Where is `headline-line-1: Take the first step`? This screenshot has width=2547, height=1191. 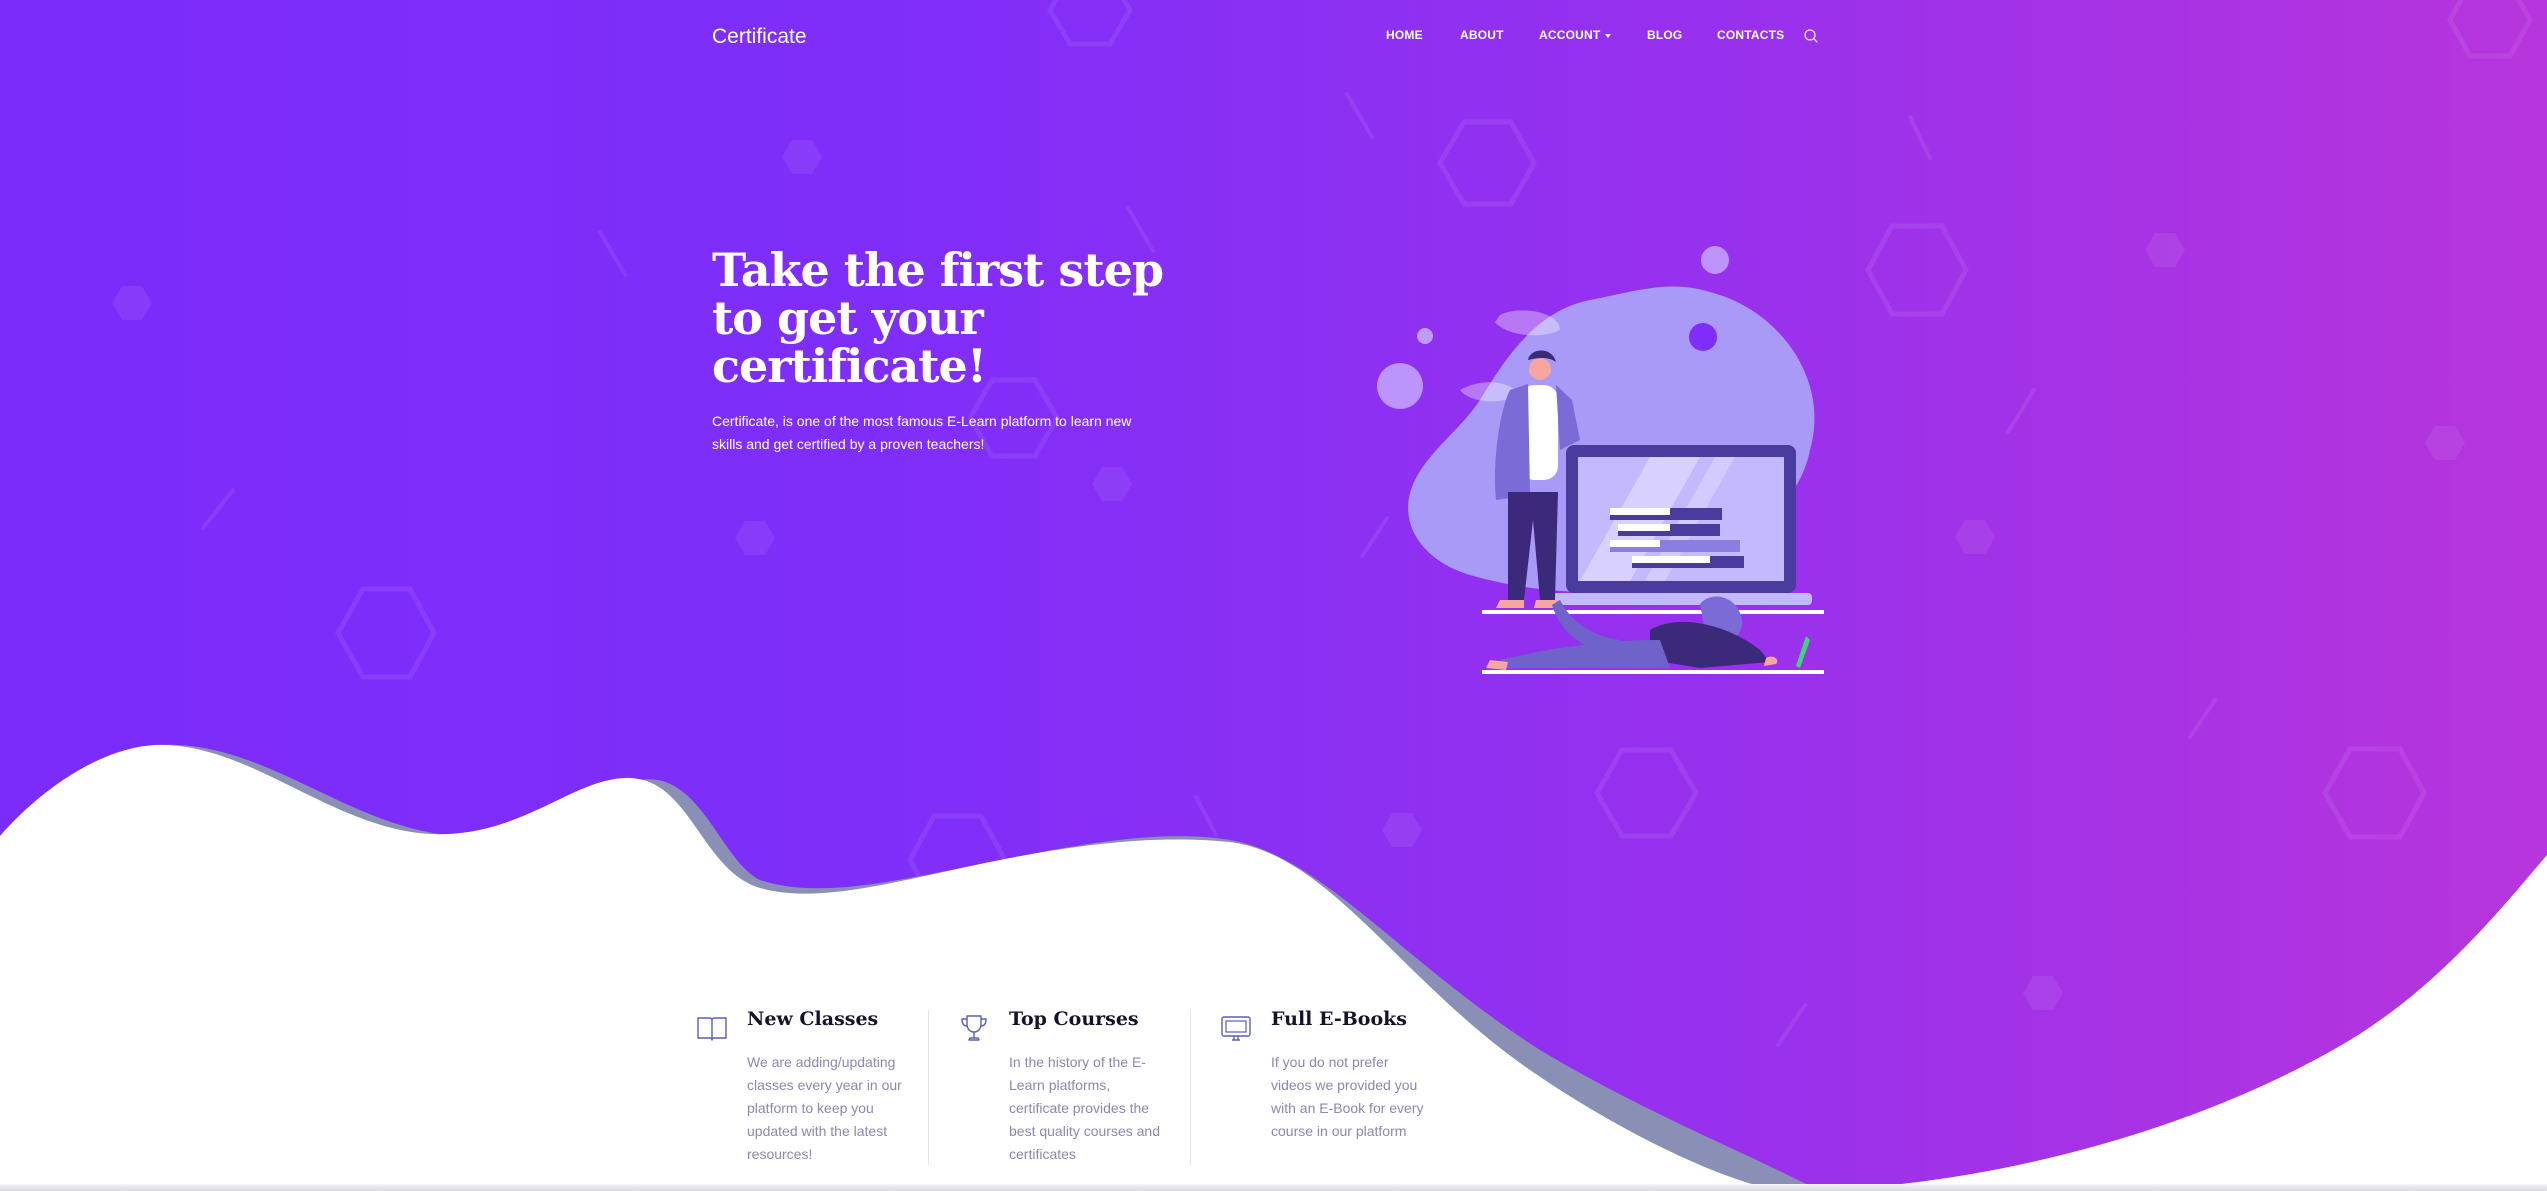 headline-line-1: Take the first step is located at coordinates (938, 270).